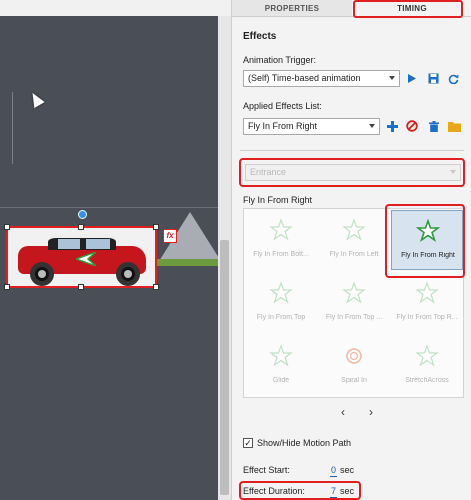  Describe the element at coordinates (115, 8) in the screenshot. I see `stage-ruler` at that location.